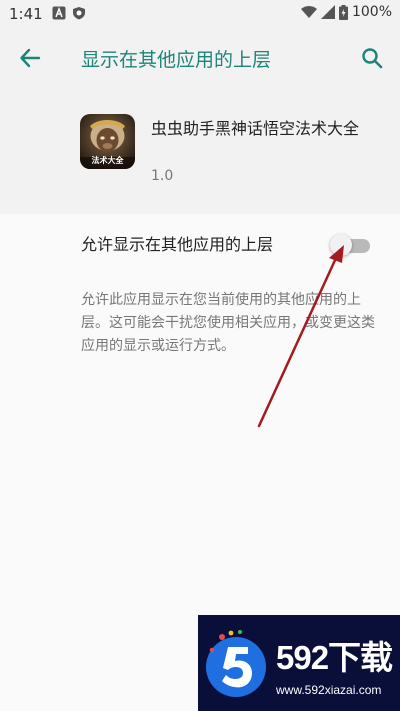 The width and height of the screenshot is (400, 711). I want to click on app-icon: 法术大全, so click(107, 141).